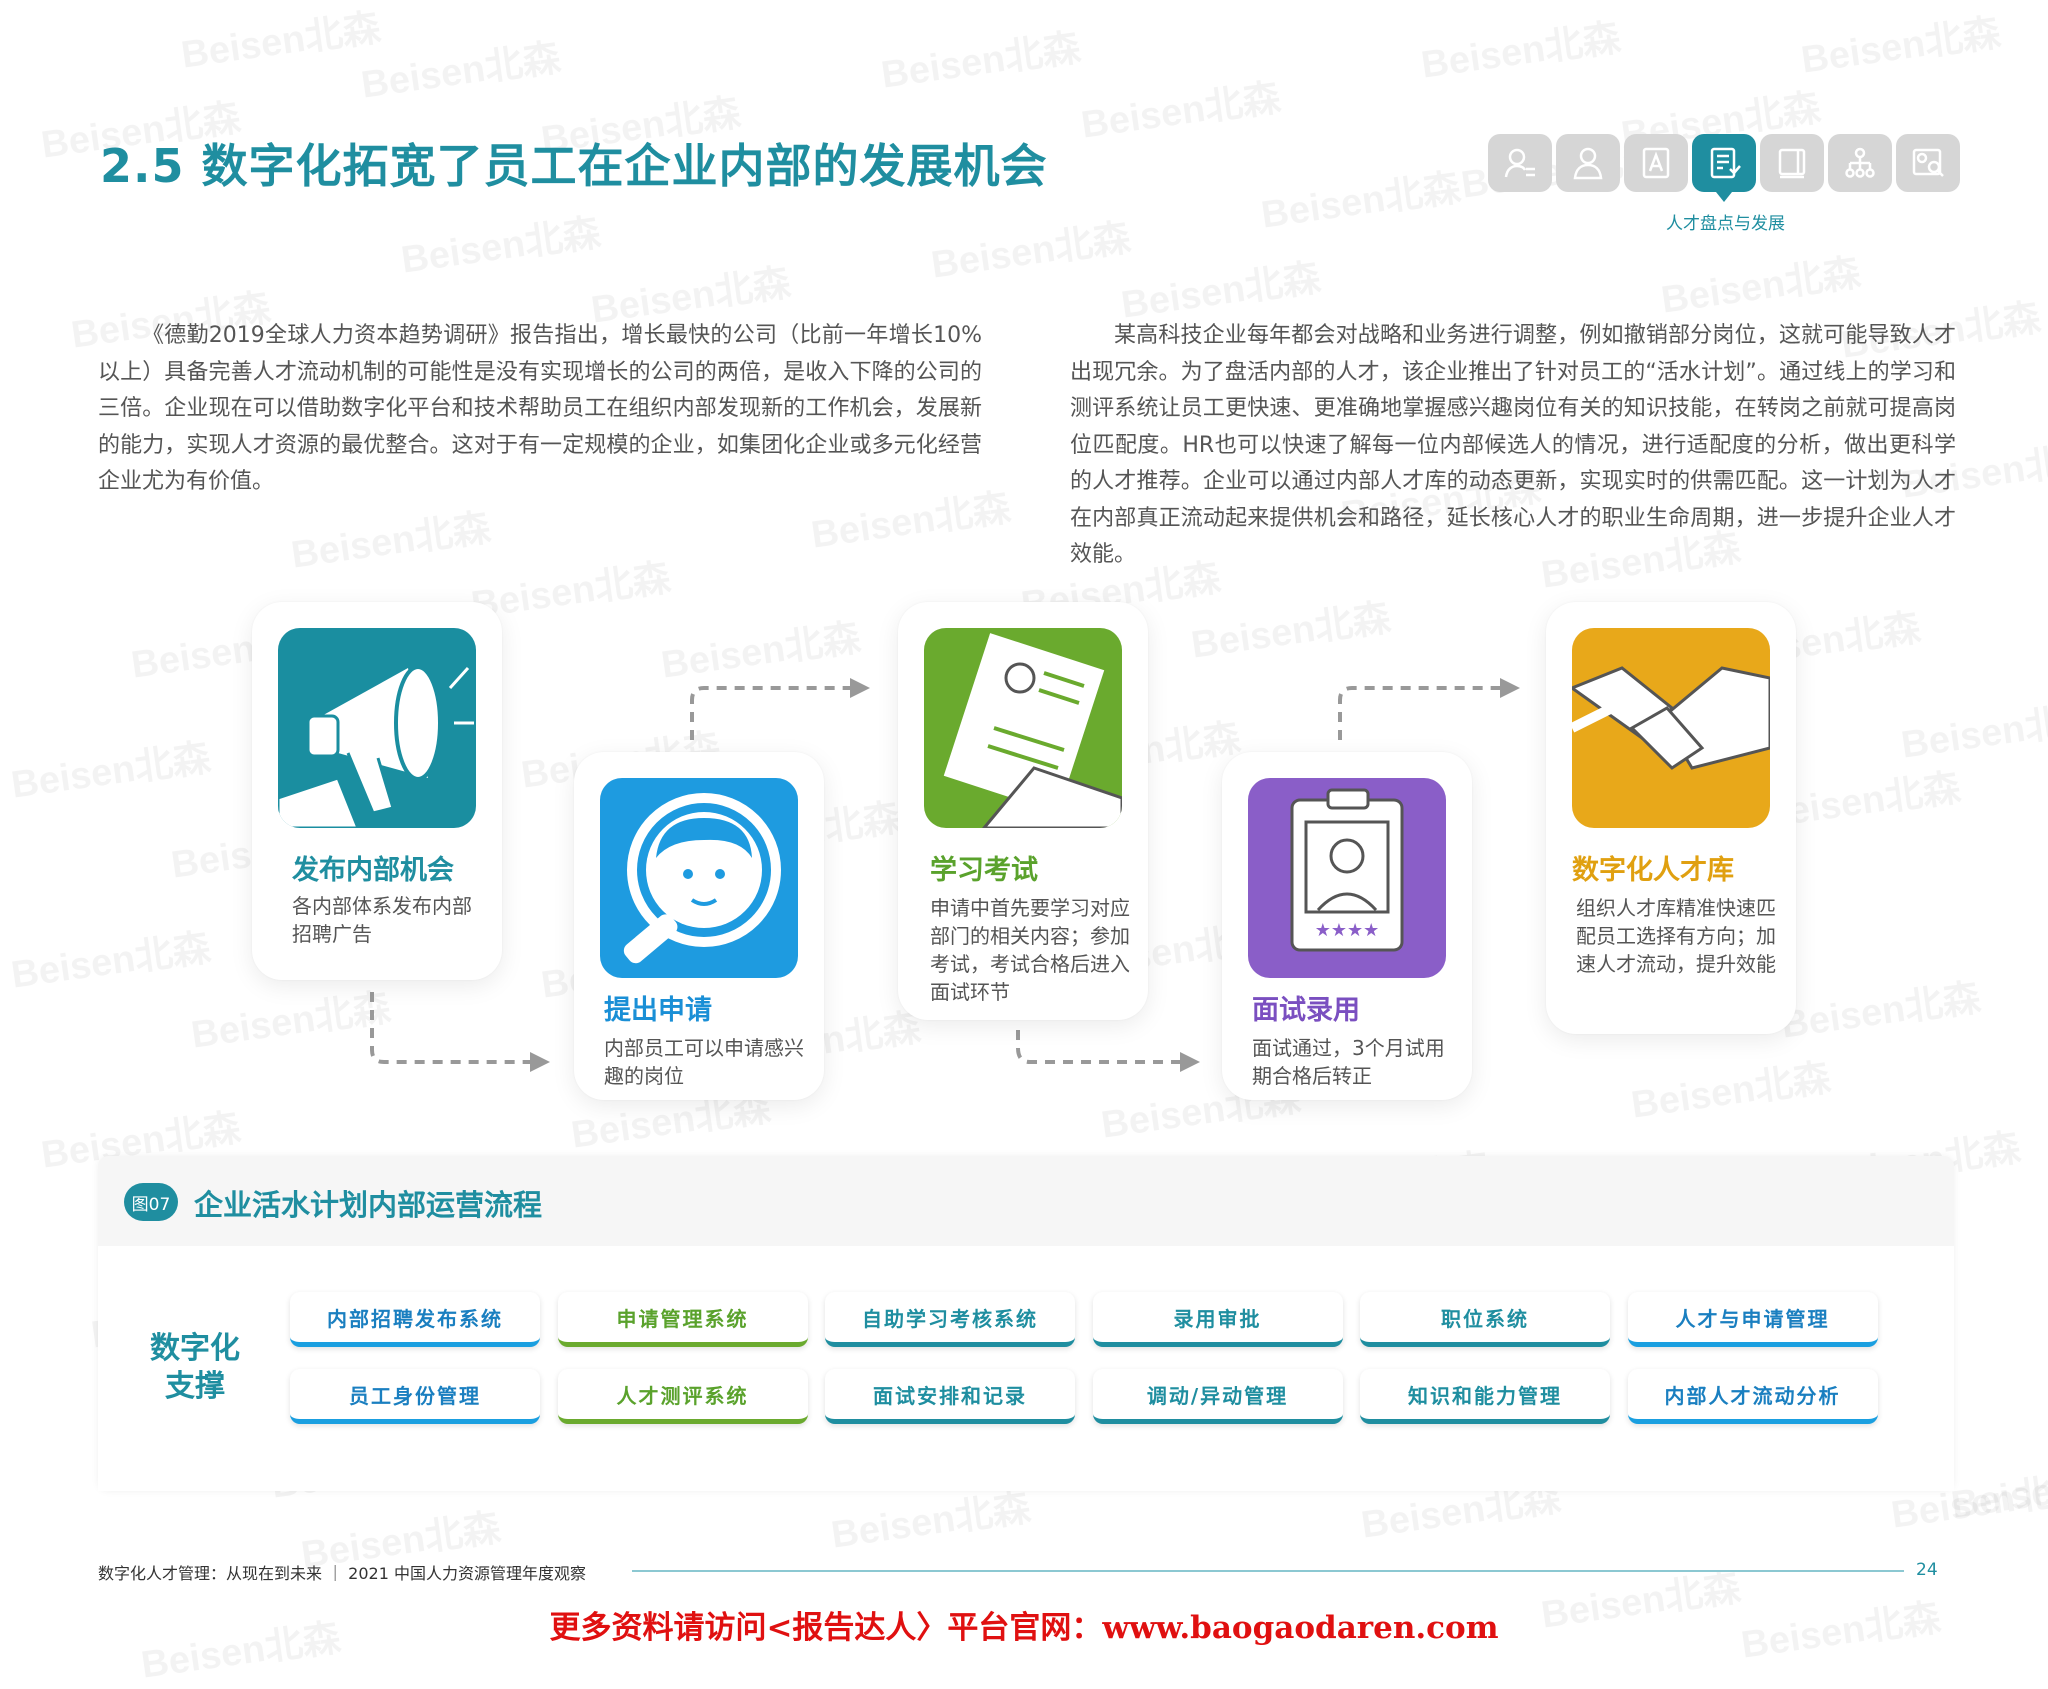 The height and width of the screenshot is (1689, 2048). Describe the element at coordinates (1676, 936) in the screenshot. I see `step-desc: 组织人才库精准快速匹配员工选择有方向；加速人才流动，提升效能` at that location.